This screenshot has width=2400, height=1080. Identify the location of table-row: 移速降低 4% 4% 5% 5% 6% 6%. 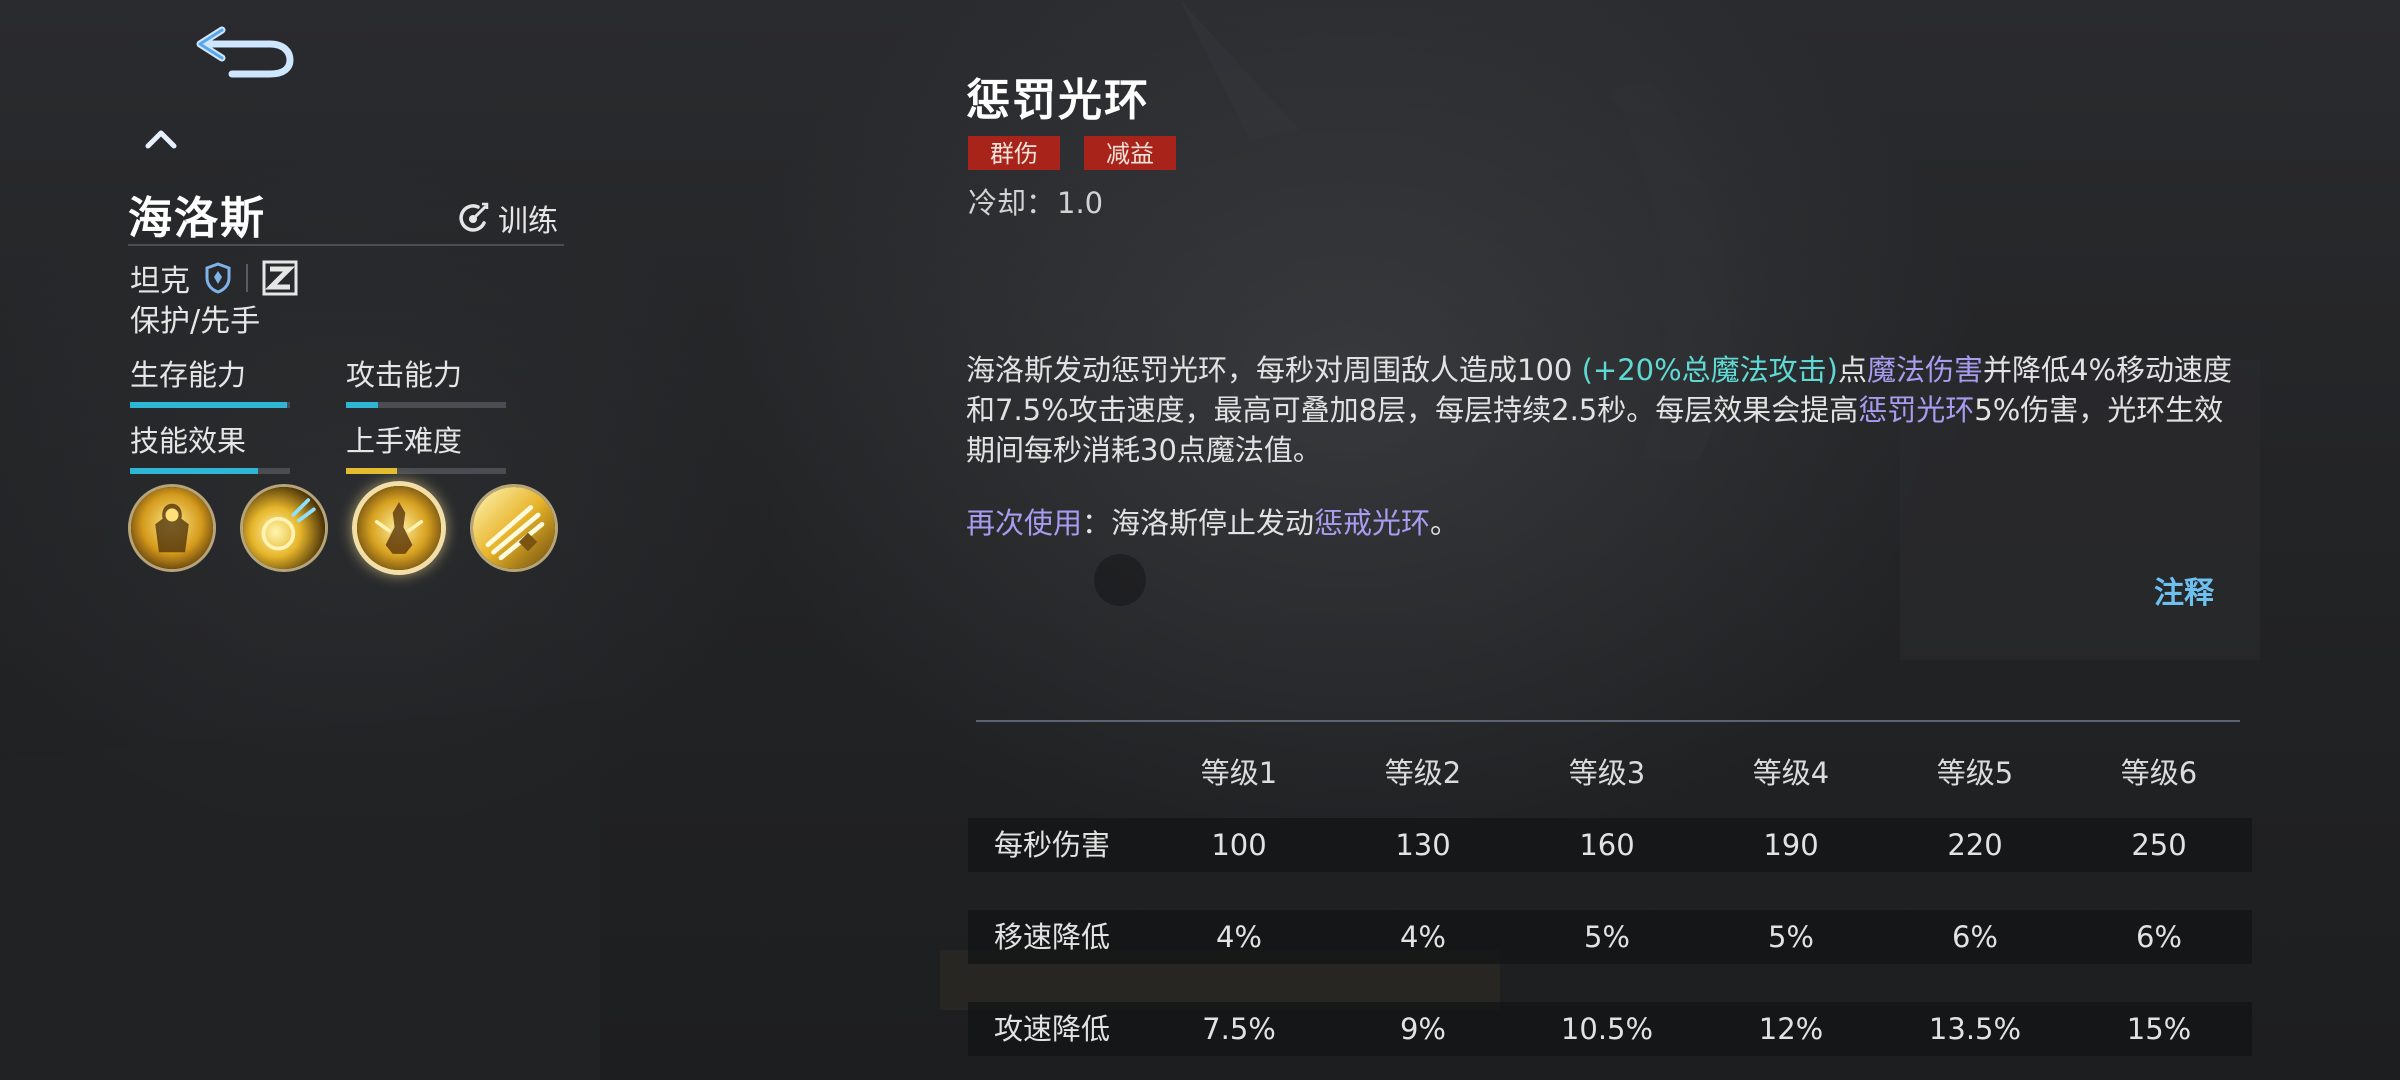
(1610, 937).